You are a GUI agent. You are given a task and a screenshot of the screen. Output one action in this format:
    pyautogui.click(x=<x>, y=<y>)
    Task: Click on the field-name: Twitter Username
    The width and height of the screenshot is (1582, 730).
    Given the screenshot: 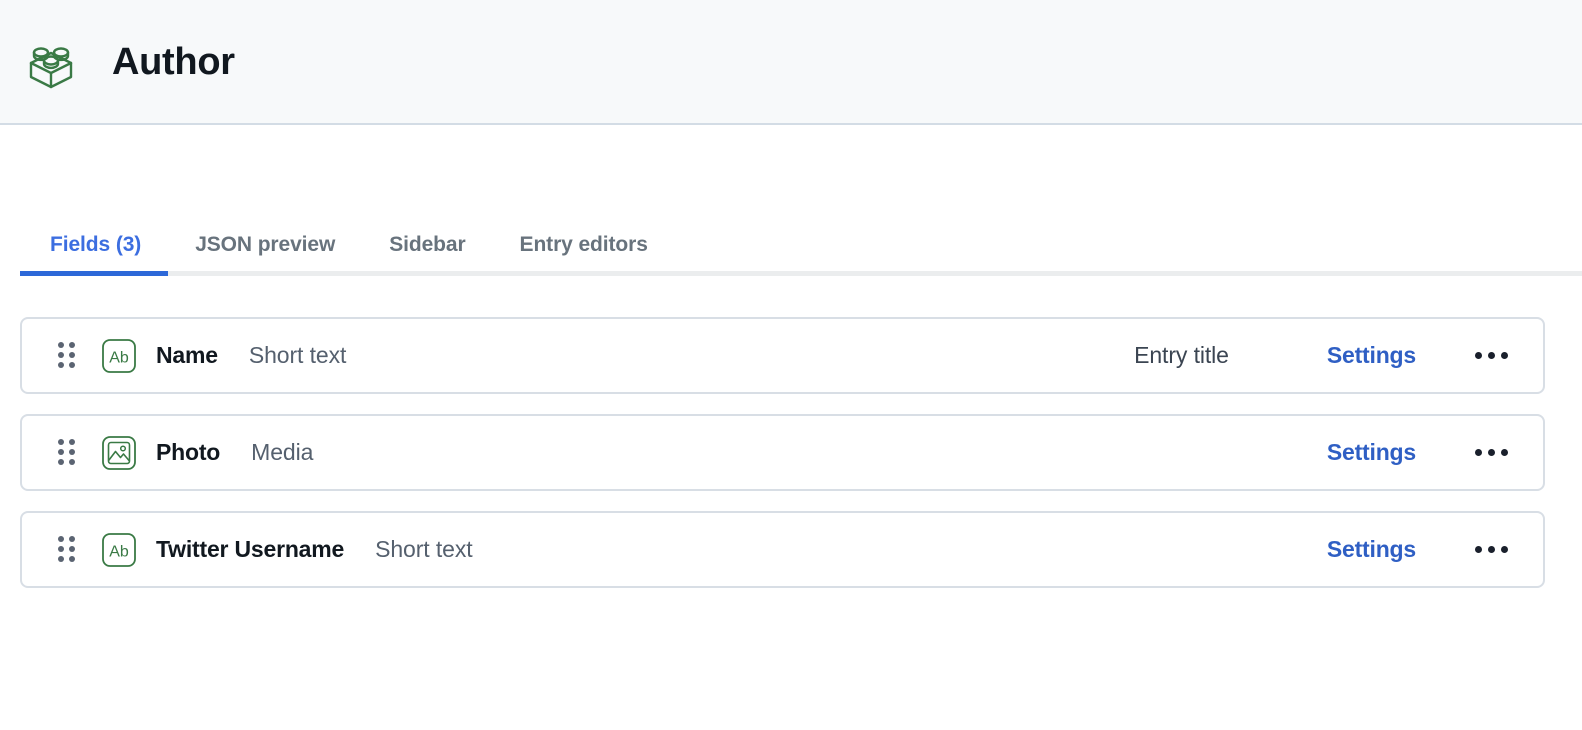 What is the action you would take?
    pyautogui.click(x=250, y=549)
    